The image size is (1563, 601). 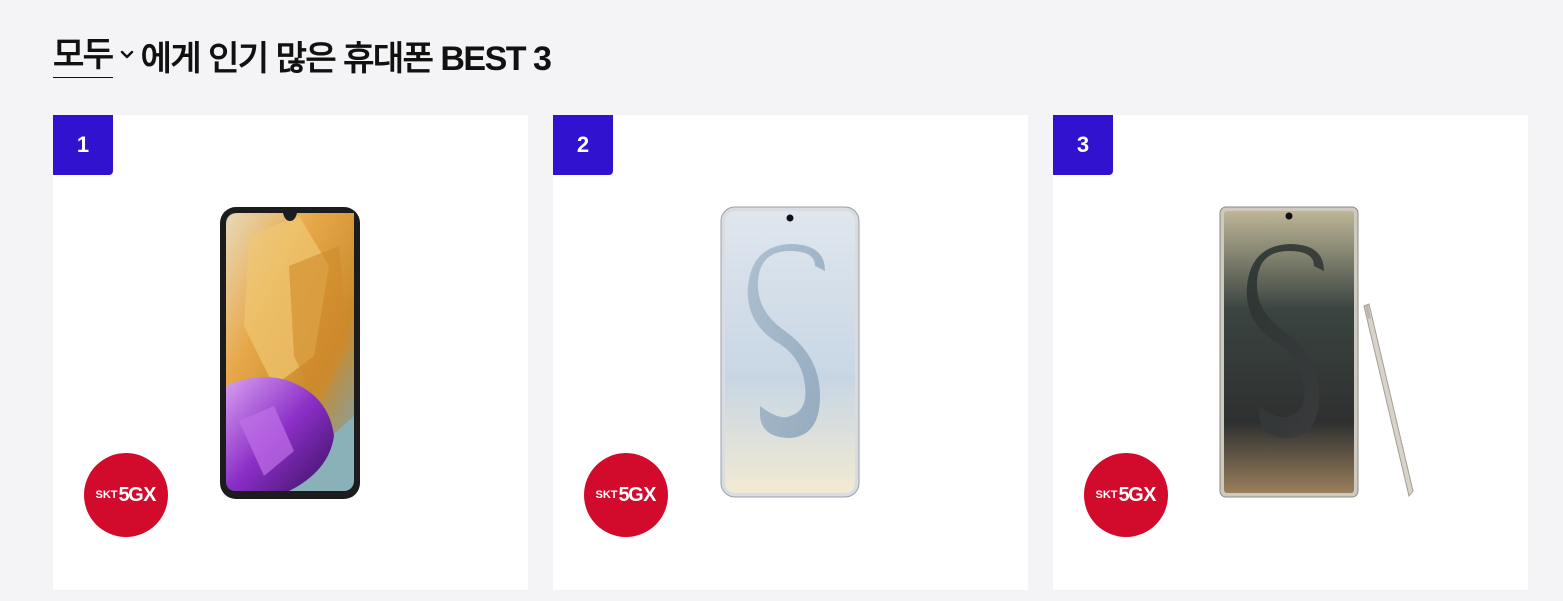 I want to click on galaxy-s24-phone-image, so click(x=790, y=352).